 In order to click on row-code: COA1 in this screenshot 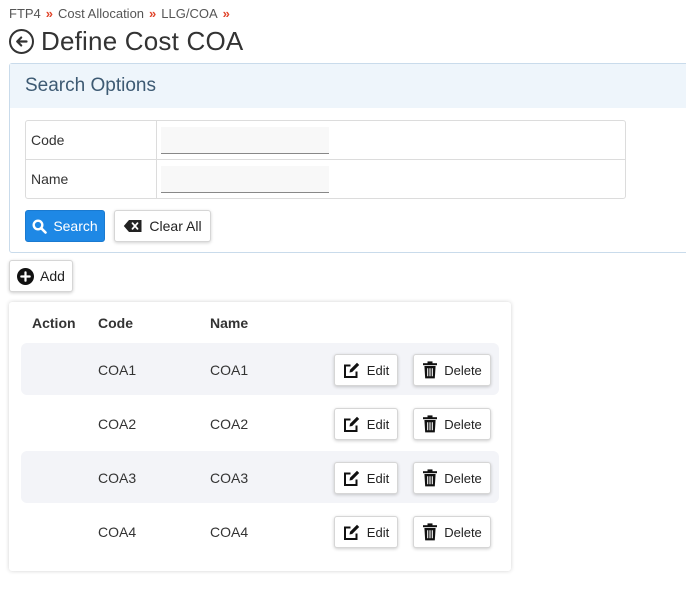, I will do `click(117, 370)`.